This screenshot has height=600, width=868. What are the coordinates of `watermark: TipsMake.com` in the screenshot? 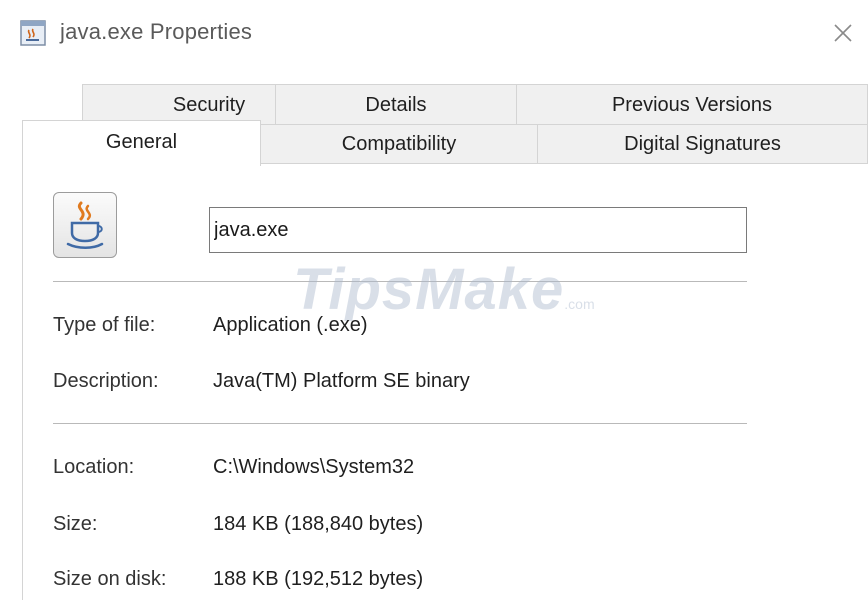 It's located at (444, 289).